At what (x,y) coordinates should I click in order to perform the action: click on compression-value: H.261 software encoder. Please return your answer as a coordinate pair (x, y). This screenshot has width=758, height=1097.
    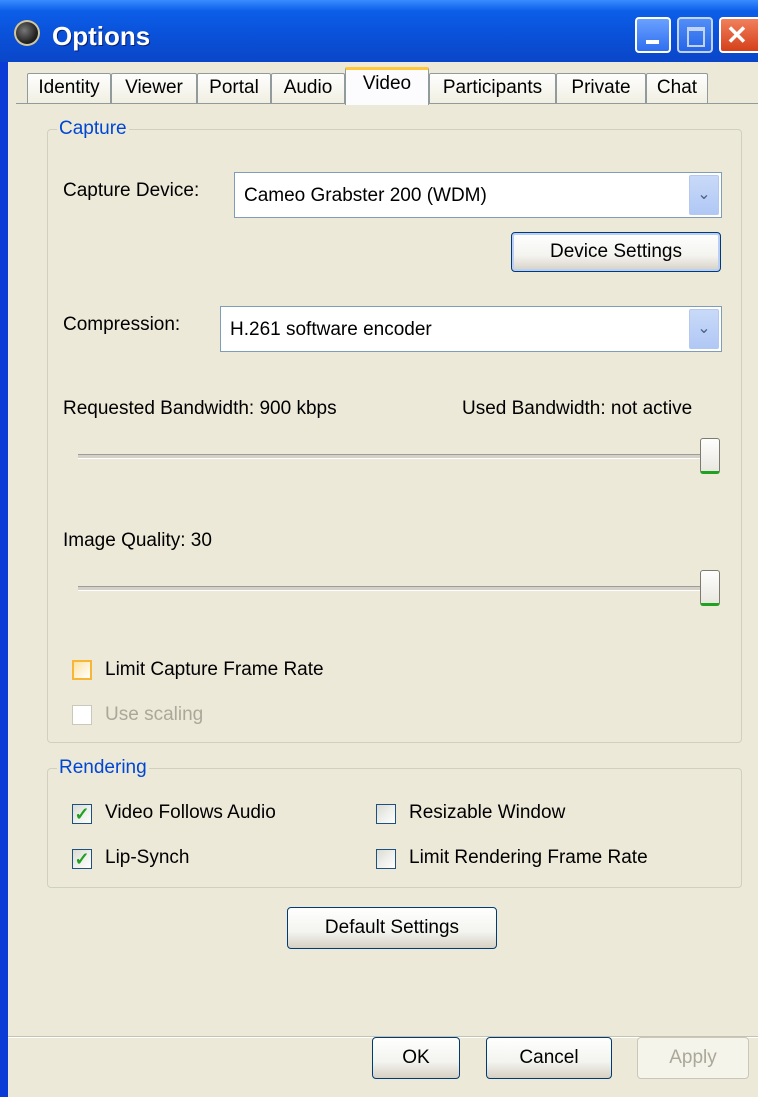
    Looking at the image, I should click on (331, 329).